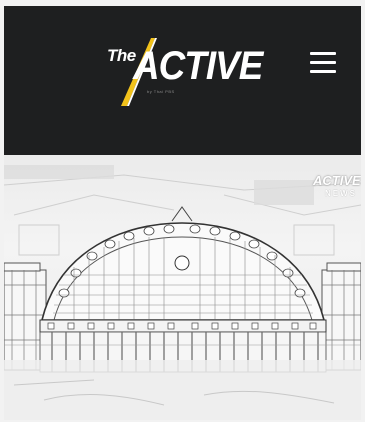 The image size is (365, 422). I want to click on badge-name: ACTIVE, so click(337, 180).